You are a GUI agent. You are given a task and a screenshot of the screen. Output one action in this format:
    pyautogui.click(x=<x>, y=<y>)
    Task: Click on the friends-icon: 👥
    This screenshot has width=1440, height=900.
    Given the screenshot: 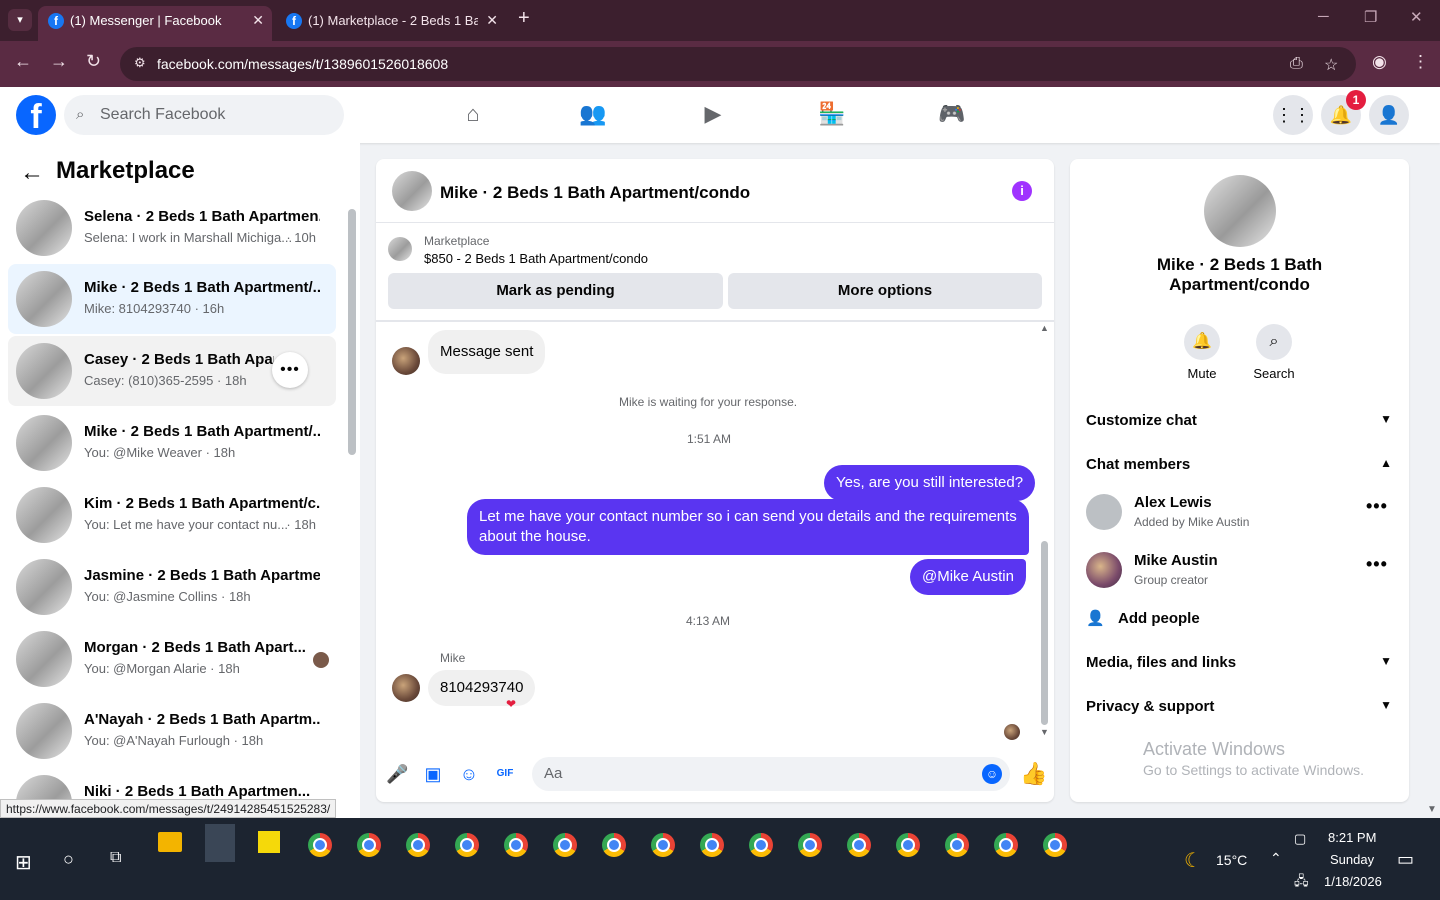 What is the action you would take?
    pyautogui.click(x=593, y=115)
    